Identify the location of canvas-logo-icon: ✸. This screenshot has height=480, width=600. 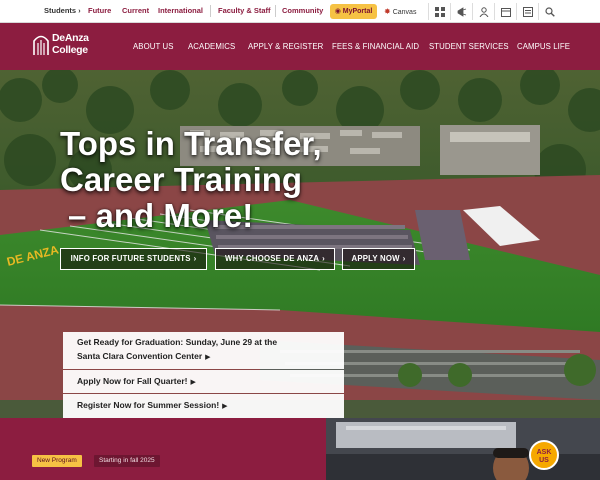
(387, 11).